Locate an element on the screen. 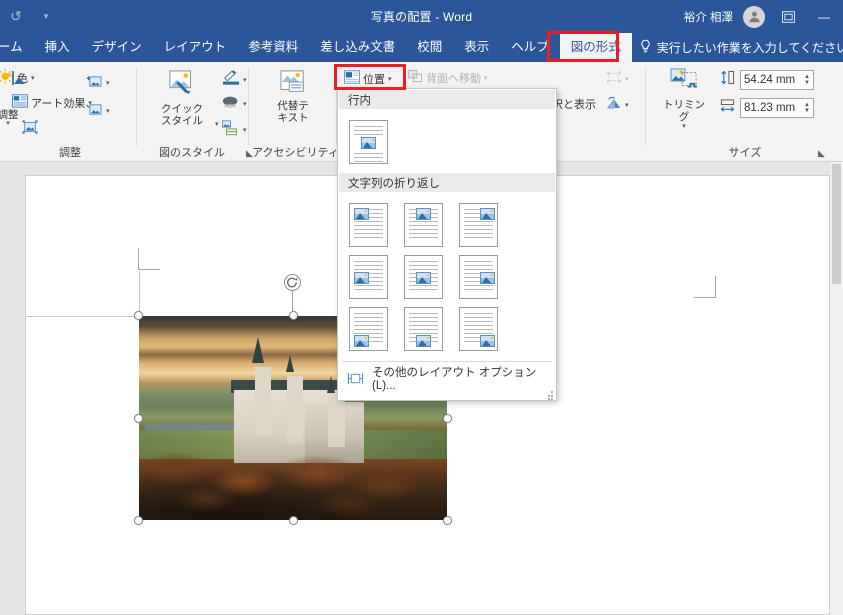 The width and height of the screenshot is (843, 615). ribbon-group-picture-styles: クイック スタイル ▾ ▾ ▾ ▾ 図のスタイル ◣ is located at coordinates (199, 112).